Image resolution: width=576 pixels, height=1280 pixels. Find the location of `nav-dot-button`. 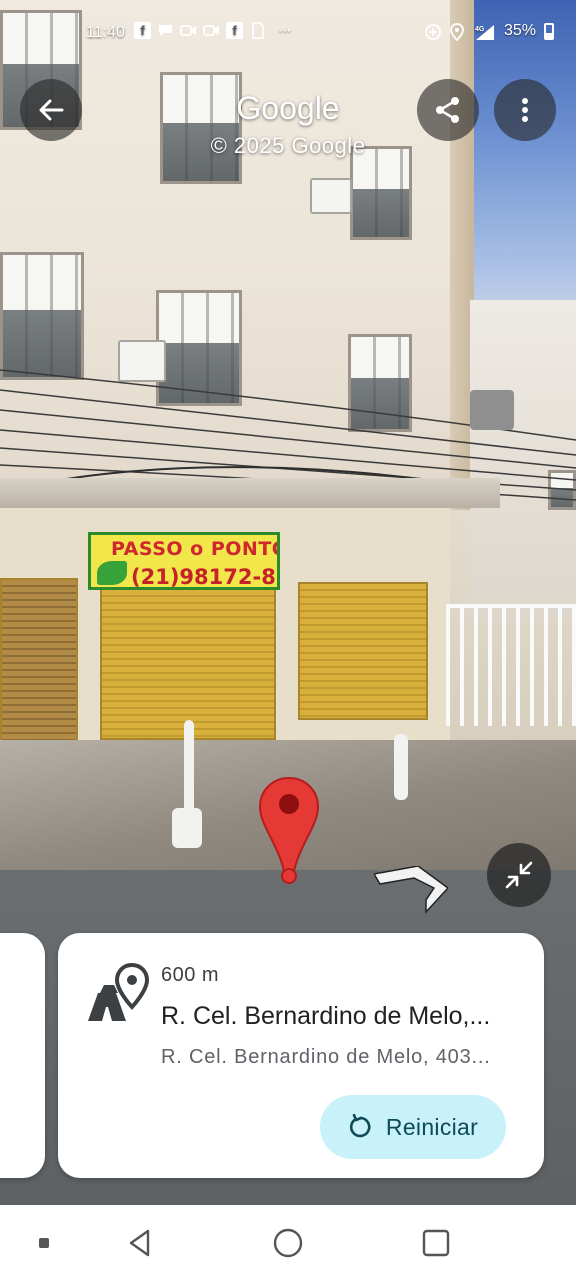

nav-dot-button is located at coordinates (44, 1243).